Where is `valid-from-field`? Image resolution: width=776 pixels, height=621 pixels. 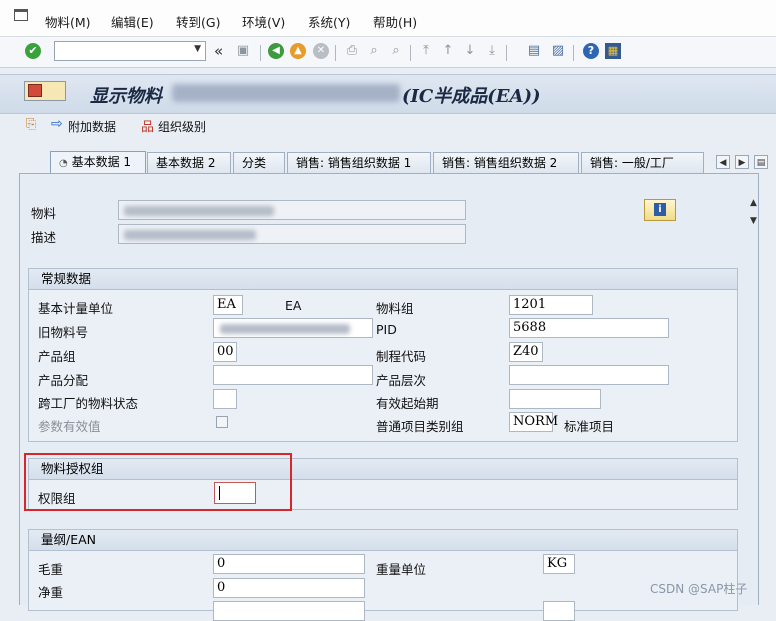 valid-from-field is located at coordinates (555, 399).